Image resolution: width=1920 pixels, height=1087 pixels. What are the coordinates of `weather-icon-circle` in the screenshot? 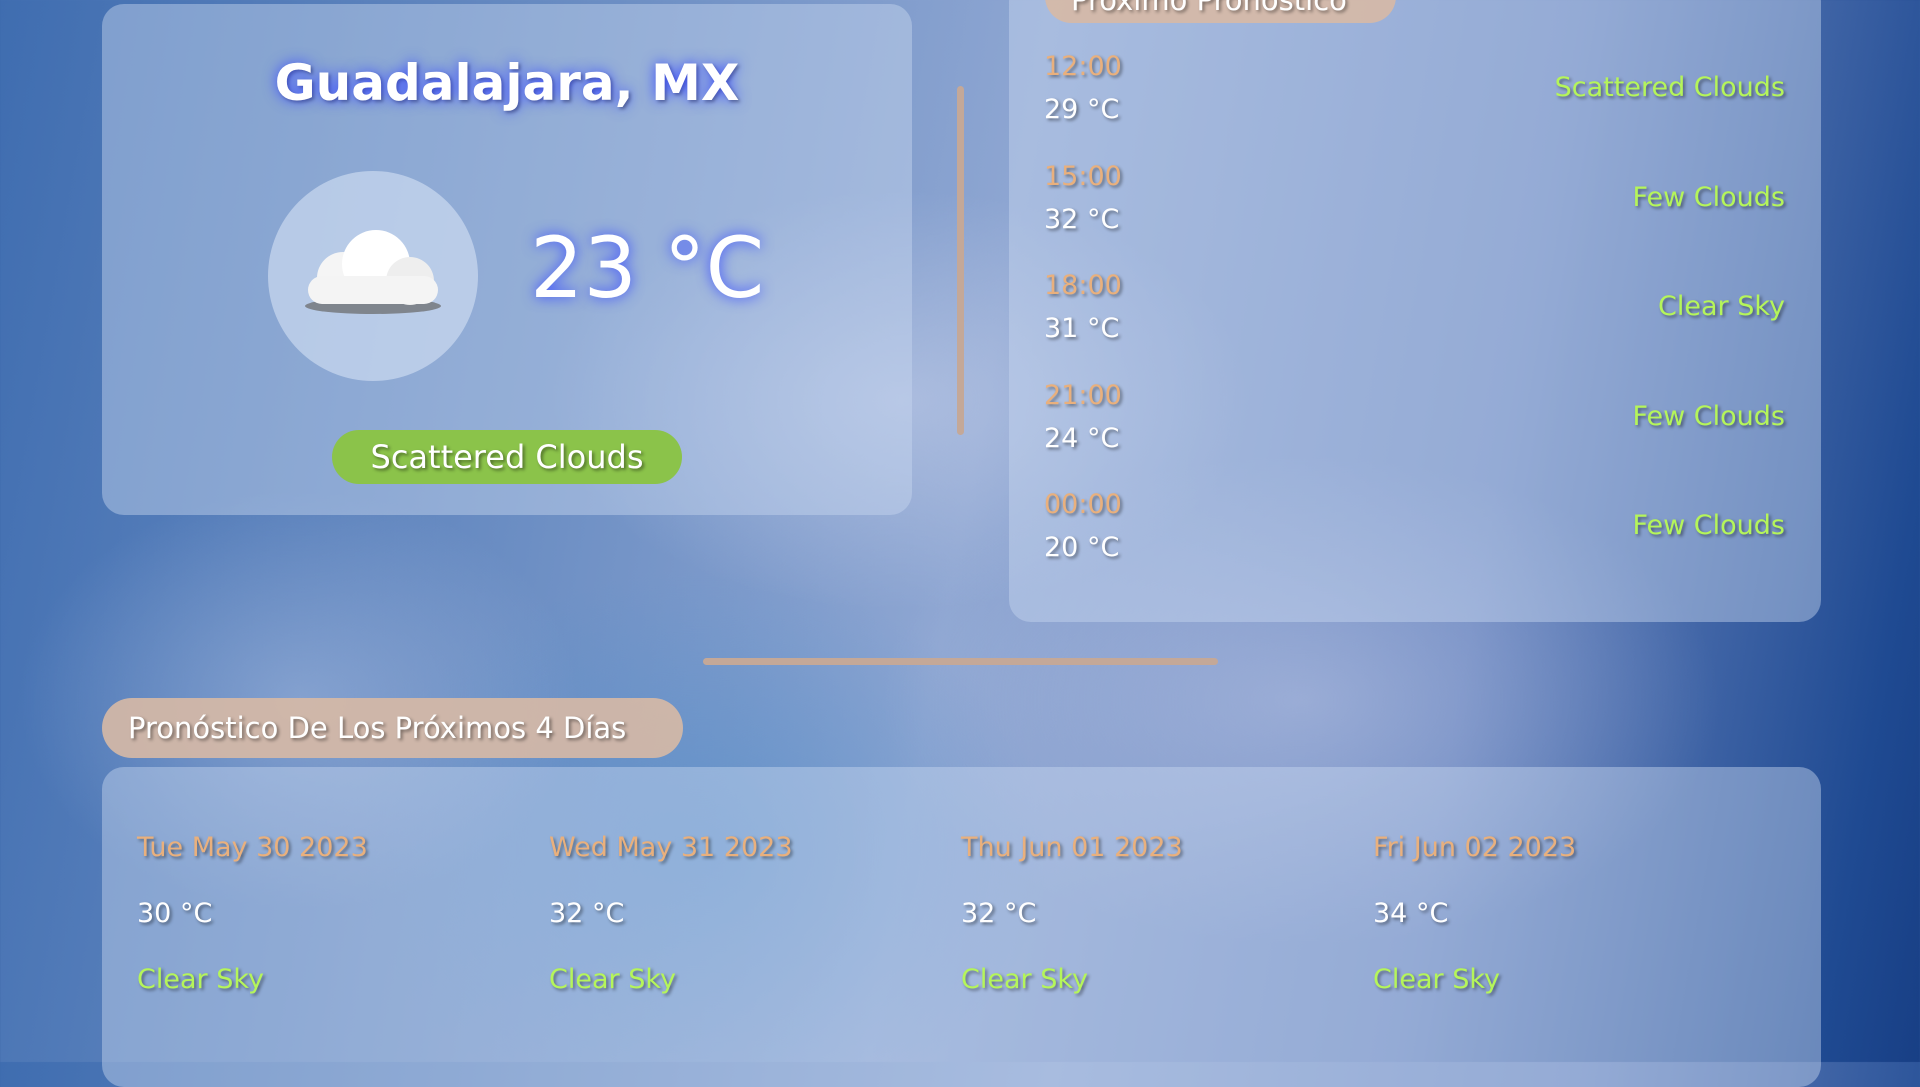 It's located at (373, 276).